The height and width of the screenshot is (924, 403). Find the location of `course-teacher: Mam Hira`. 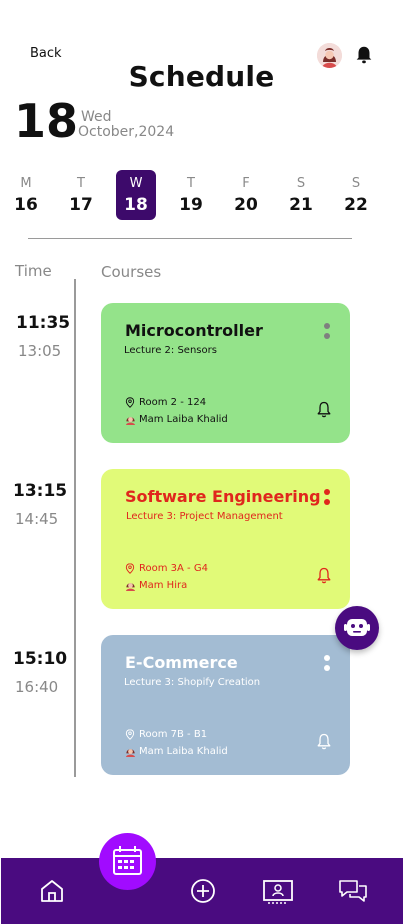

course-teacher: Mam Hira is located at coordinates (156, 585).